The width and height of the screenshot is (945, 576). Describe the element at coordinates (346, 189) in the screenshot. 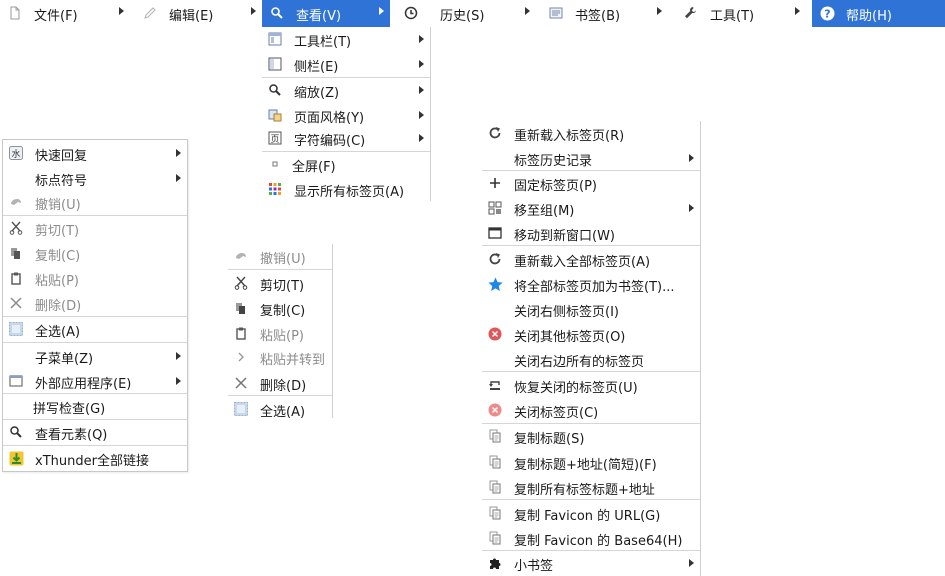

I see `view-show-all-tabs-item: 显示所有标签页(A)` at that location.